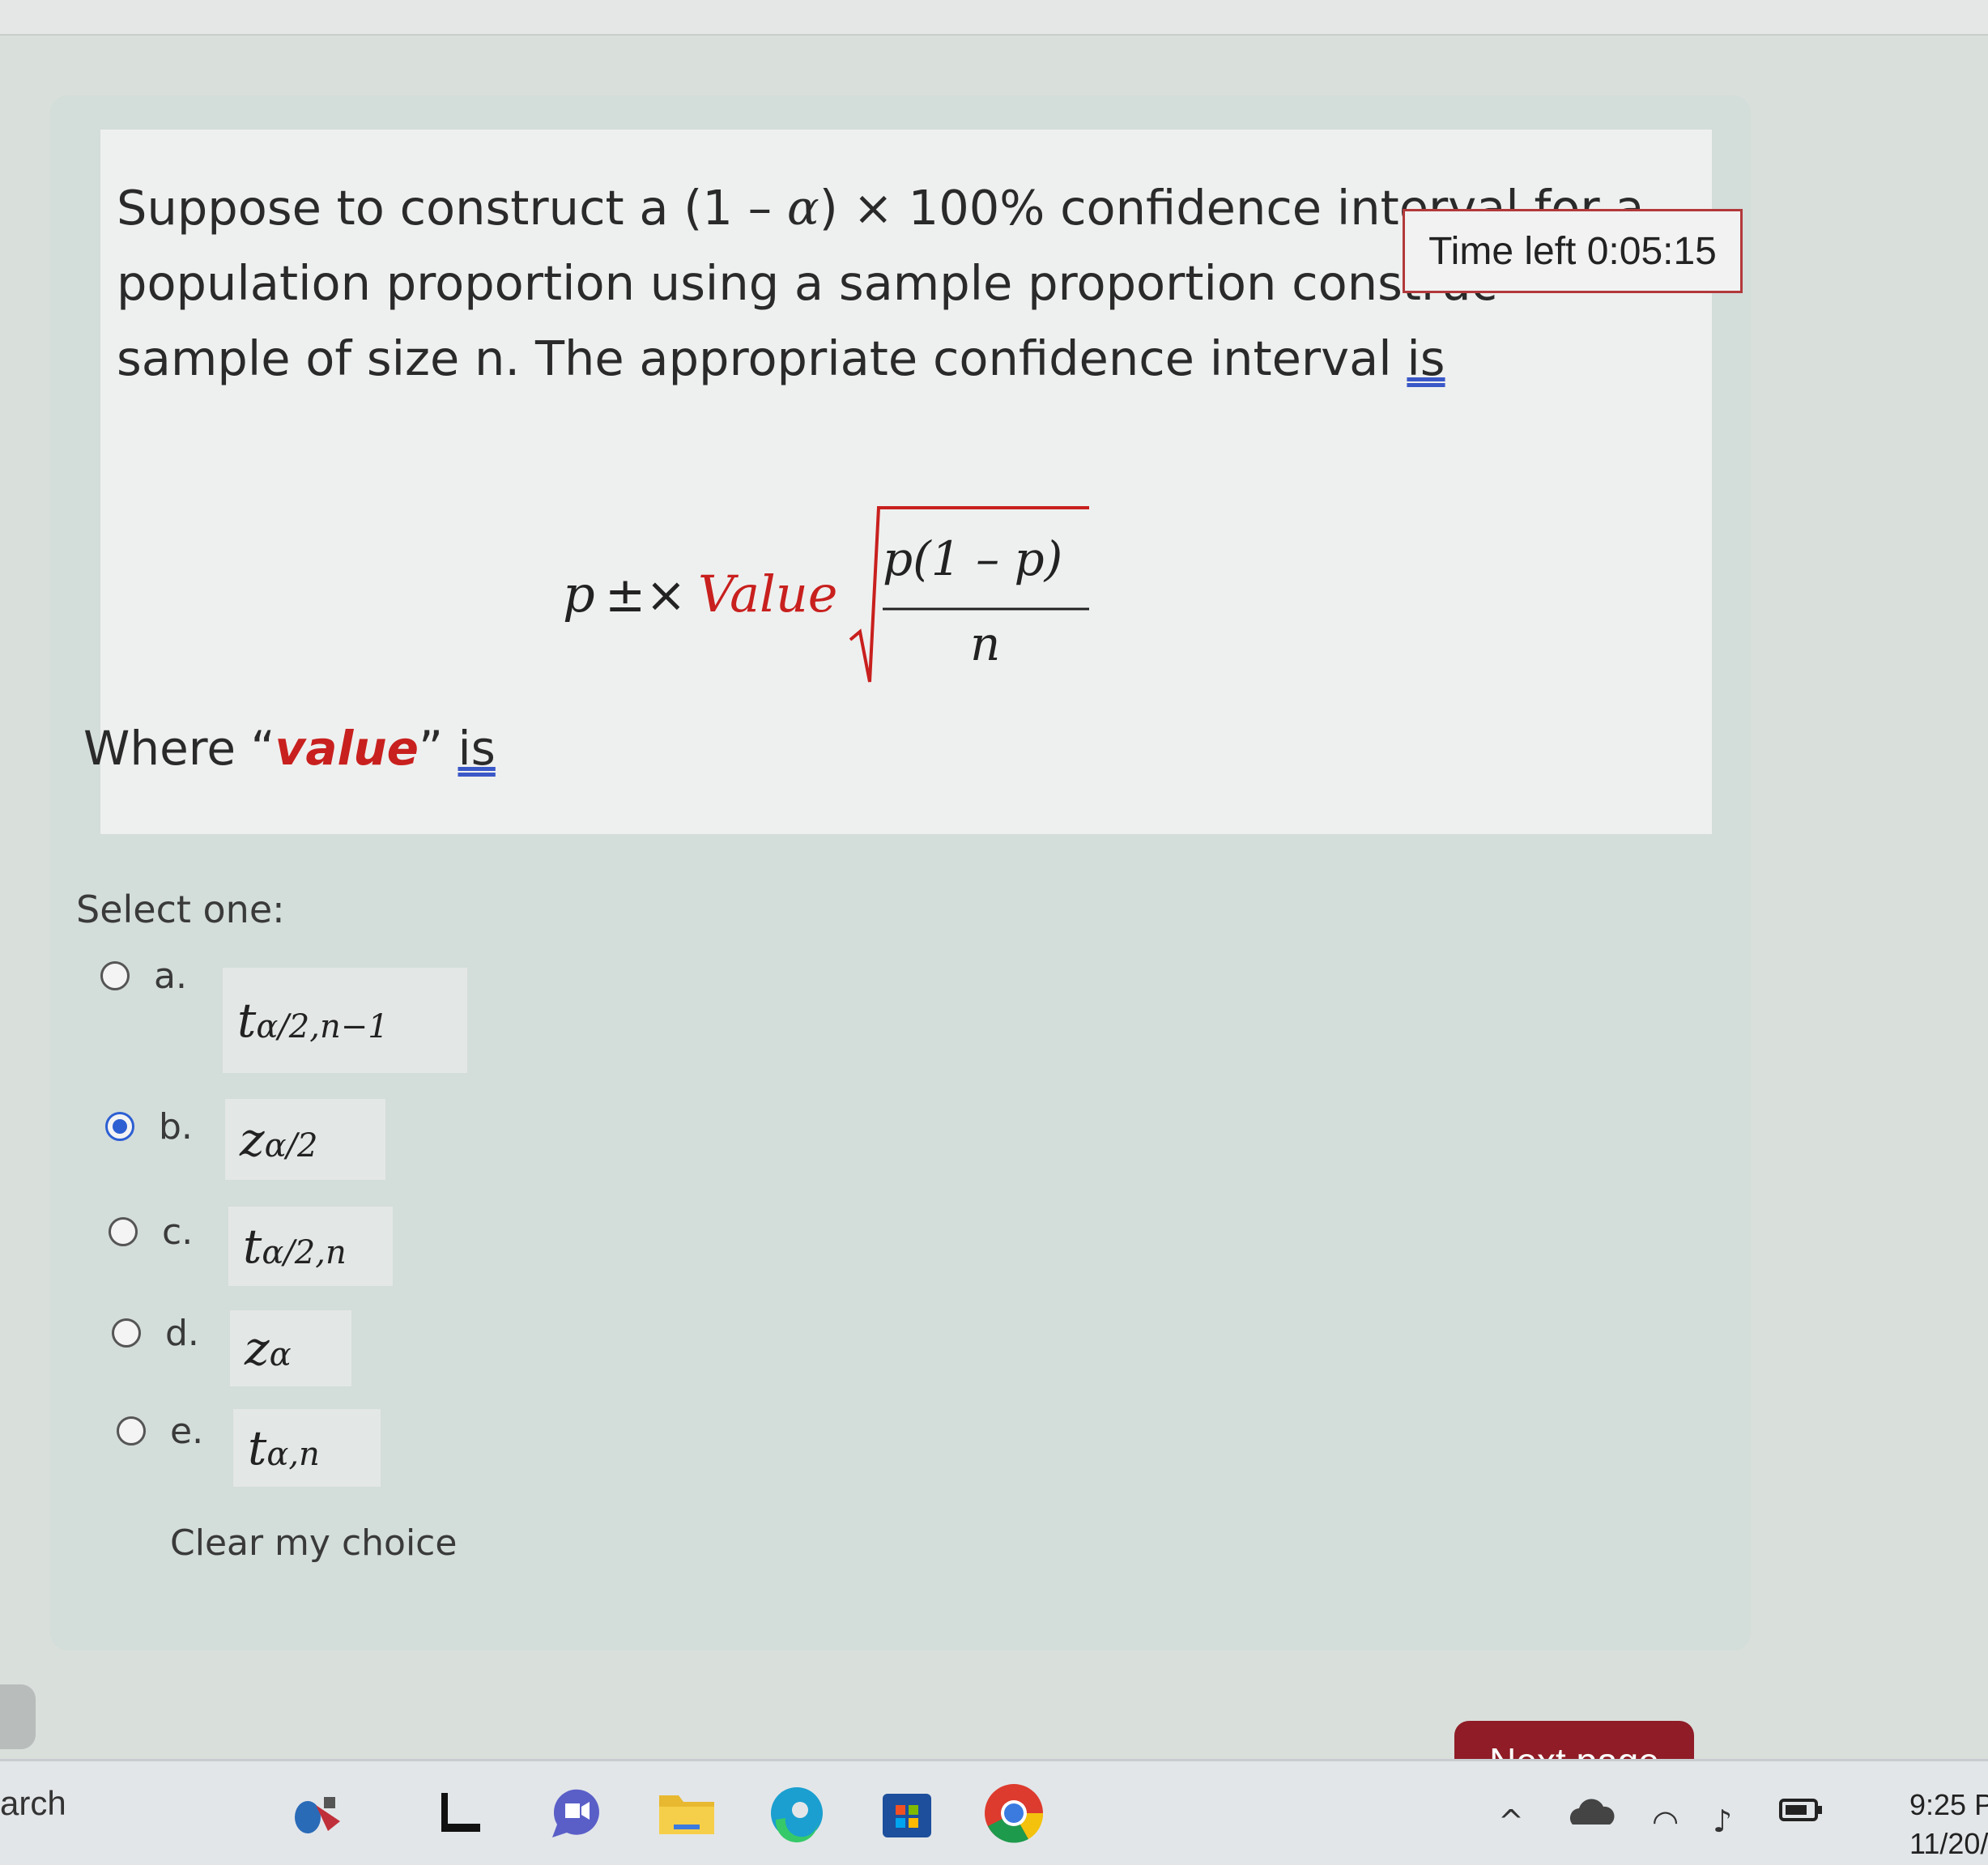  What do you see at coordinates (796, 1813) in the screenshot?
I see `edge-icon` at bounding box center [796, 1813].